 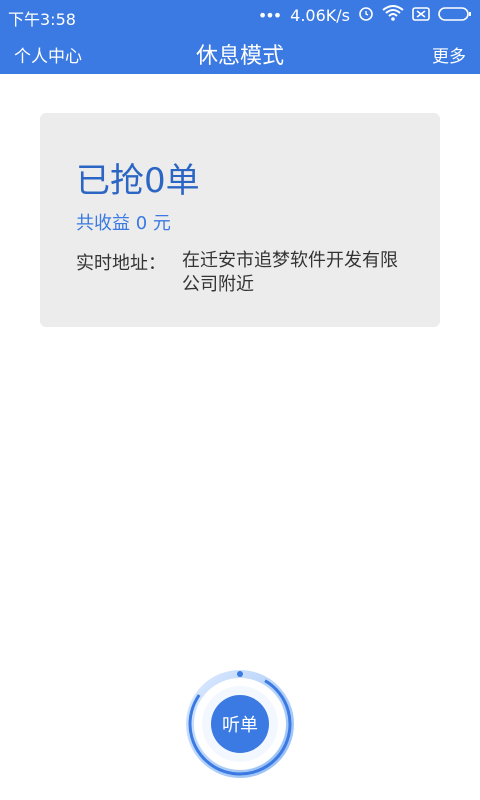 I want to click on listen-button: 听单, so click(x=240, y=724).